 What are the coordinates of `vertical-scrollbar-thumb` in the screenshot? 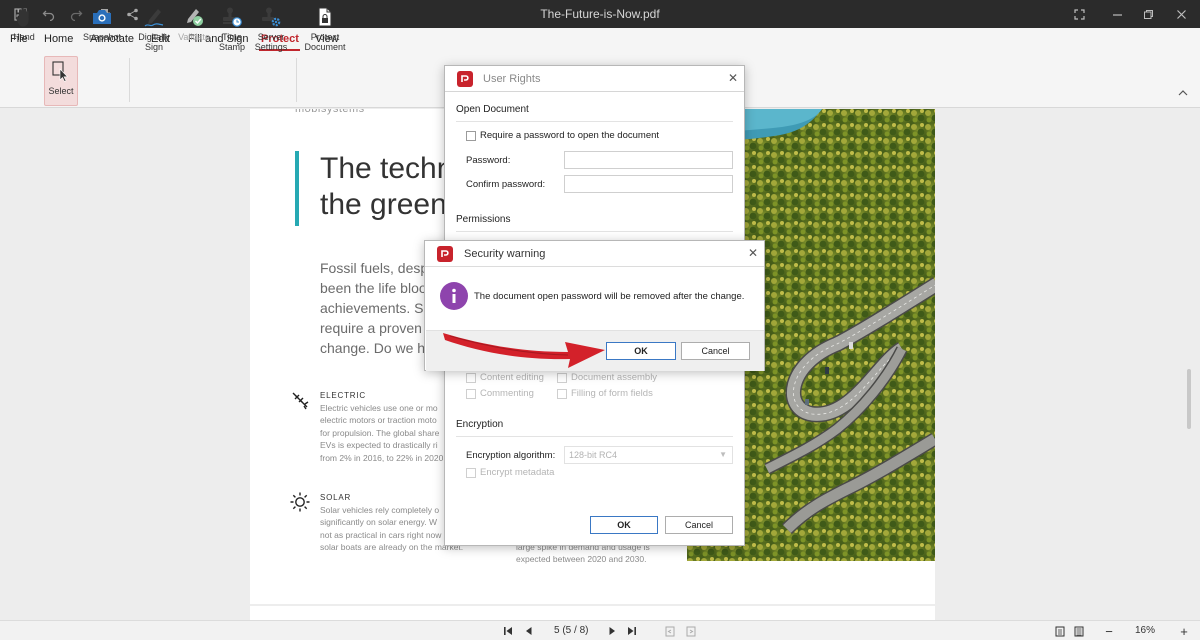 It's located at (1189, 399).